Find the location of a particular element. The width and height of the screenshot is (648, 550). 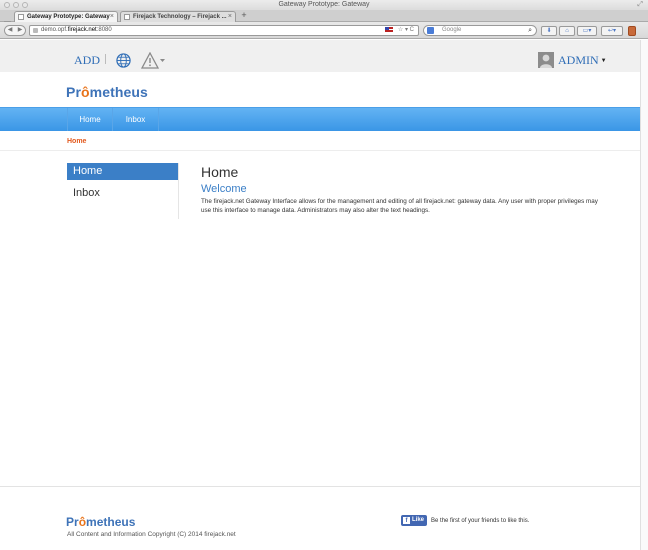

tab-label: Gateway Prototype: Gateway is located at coordinates (68, 17).